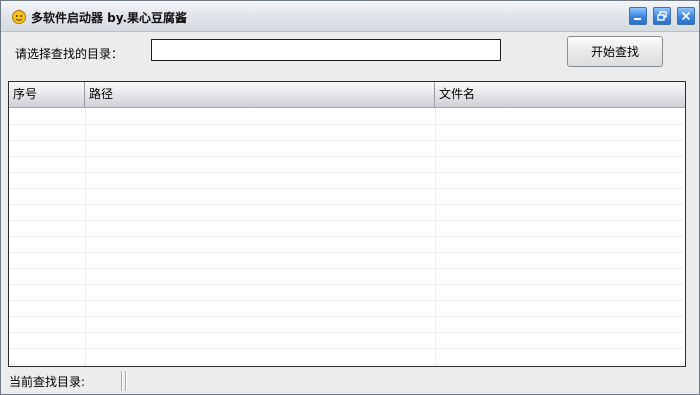  I want to click on status-bar: 当前查找目录:, so click(350, 381).